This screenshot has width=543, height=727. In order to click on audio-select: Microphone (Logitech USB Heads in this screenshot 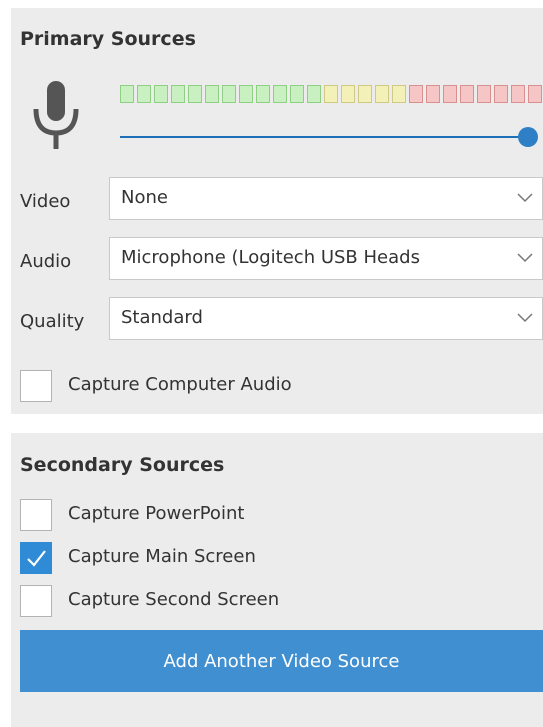, I will do `click(326, 258)`.